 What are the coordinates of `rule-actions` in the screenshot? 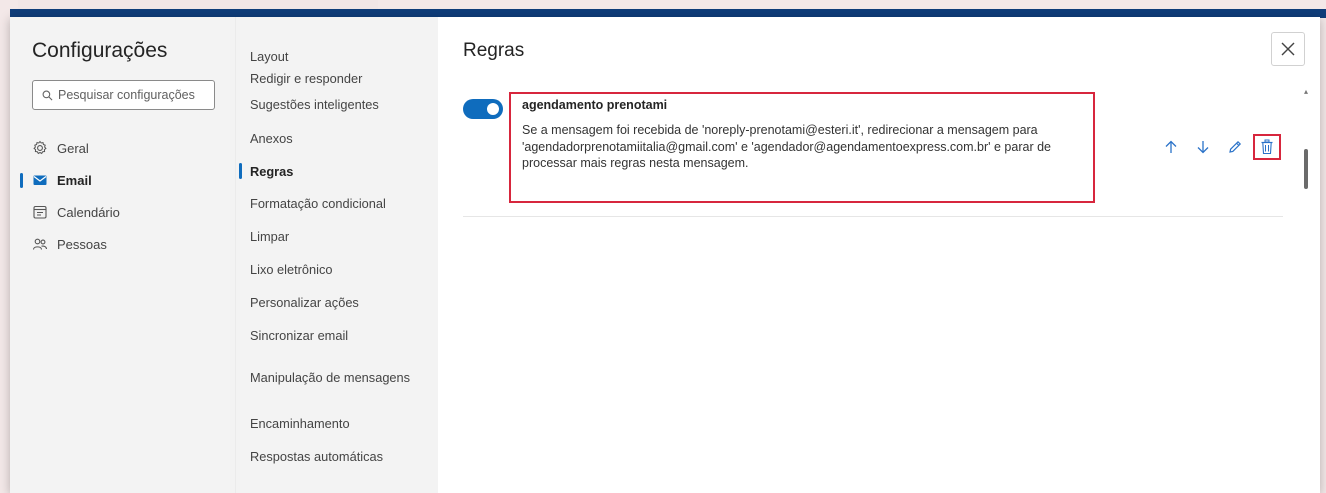 It's located at (1218, 147).